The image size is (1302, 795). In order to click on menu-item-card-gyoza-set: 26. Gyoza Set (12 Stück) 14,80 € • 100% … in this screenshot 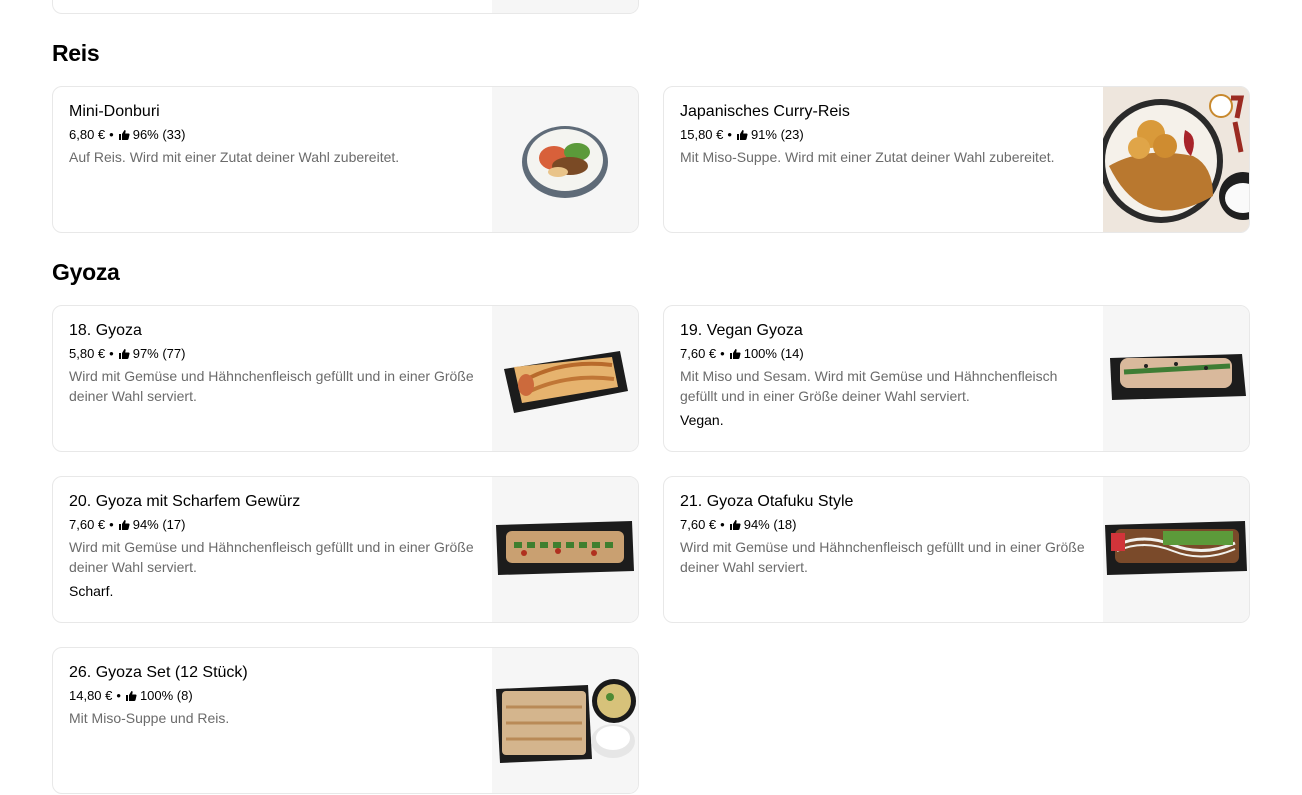, I will do `click(345, 720)`.